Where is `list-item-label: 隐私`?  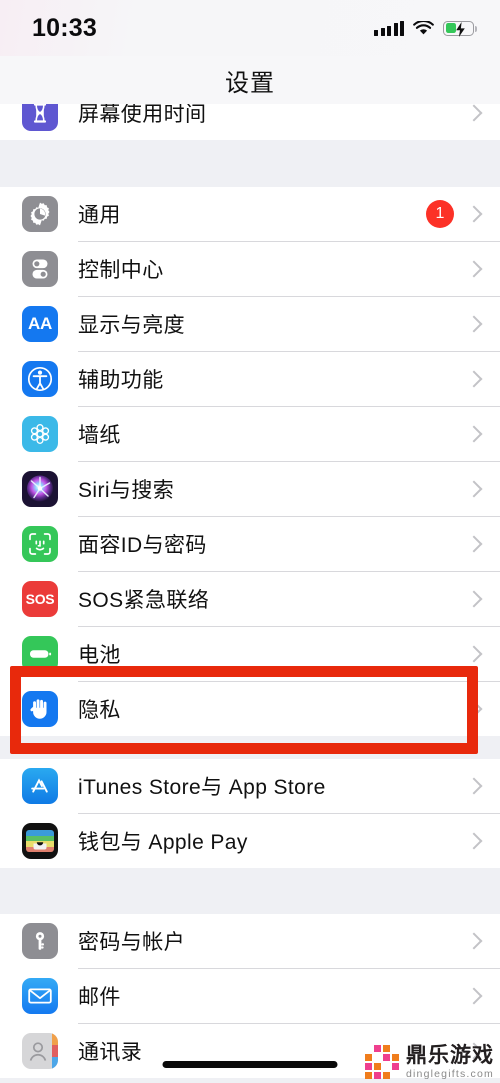 list-item-label: 隐私 is located at coordinates (99, 710).